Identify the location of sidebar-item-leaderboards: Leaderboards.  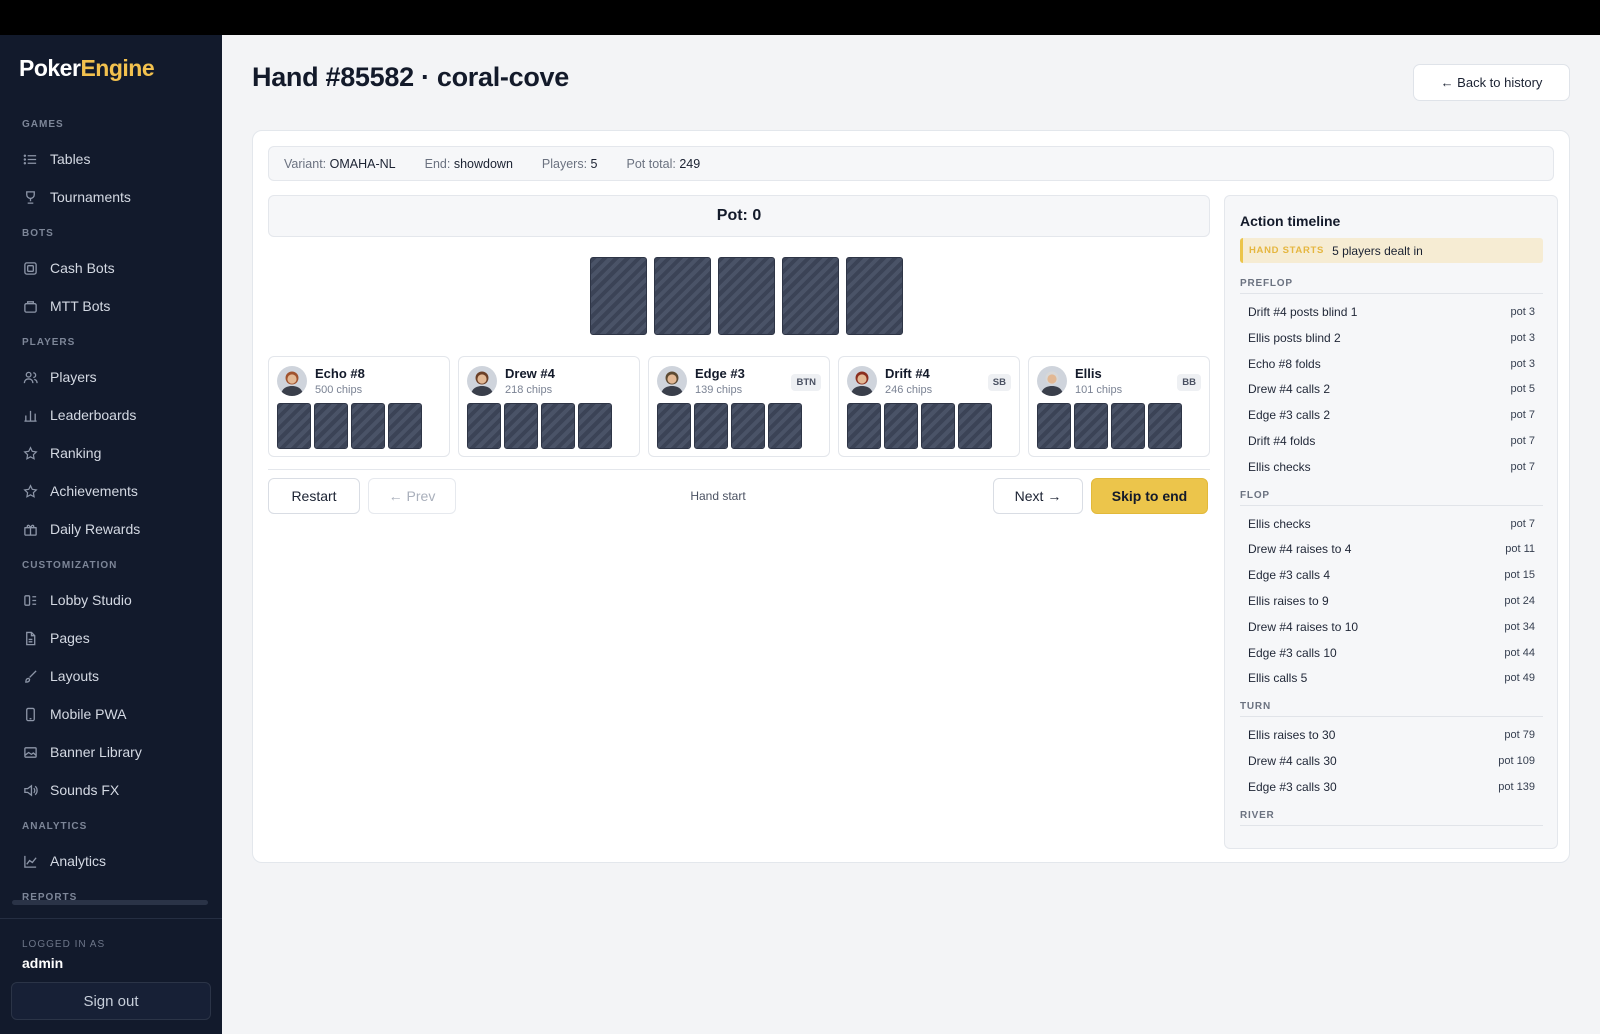
(111, 415).